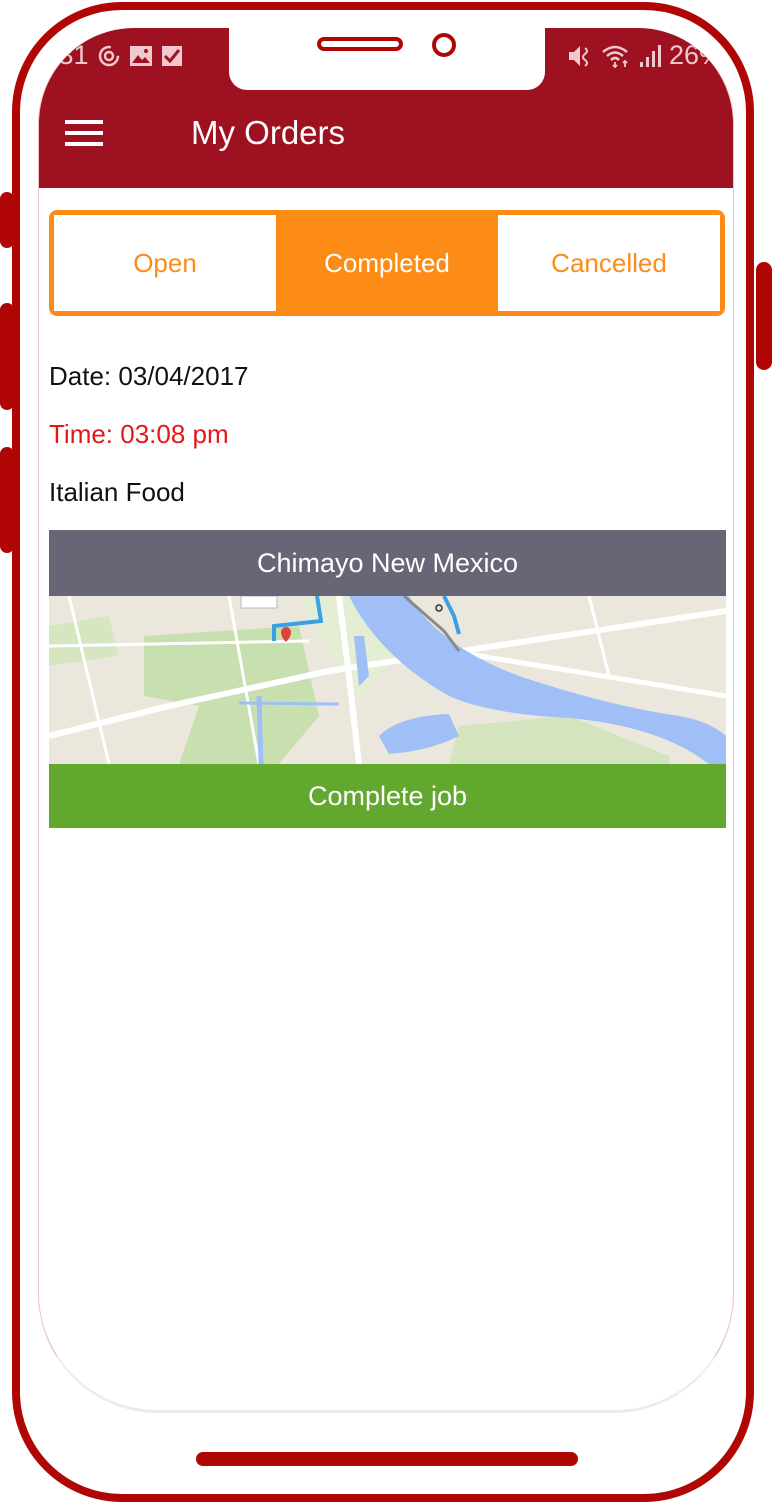  Describe the element at coordinates (609, 263) in the screenshot. I see `tab-cancelled: Cancelled` at that location.